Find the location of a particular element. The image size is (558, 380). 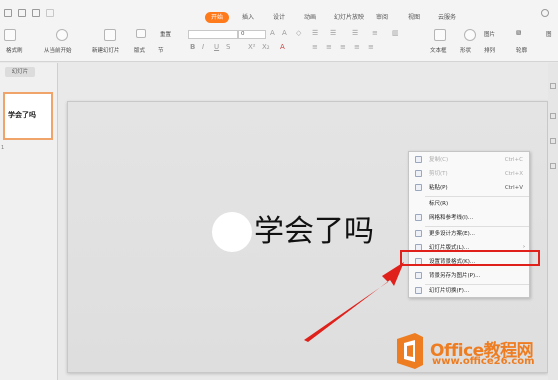

layout-button: 版式 is located at coordinates (139, 50).